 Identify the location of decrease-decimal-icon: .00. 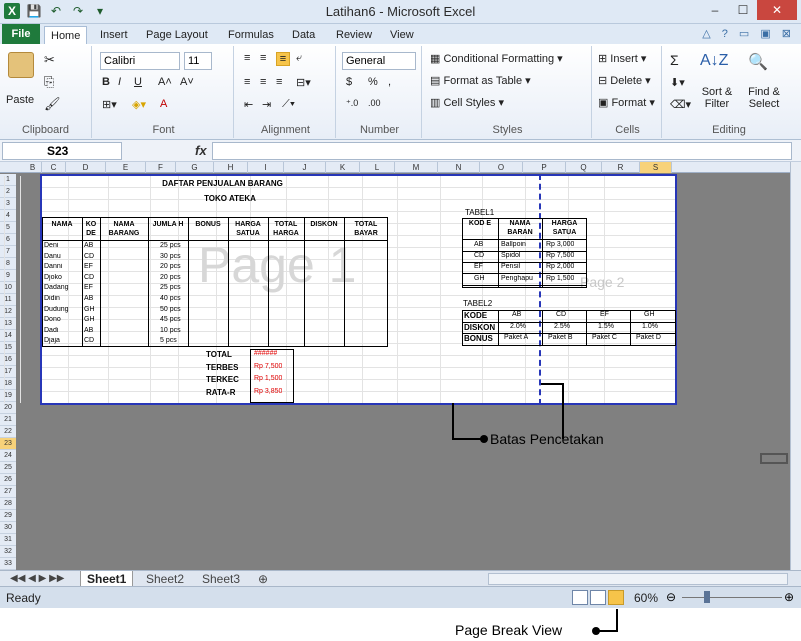
(374, 103).